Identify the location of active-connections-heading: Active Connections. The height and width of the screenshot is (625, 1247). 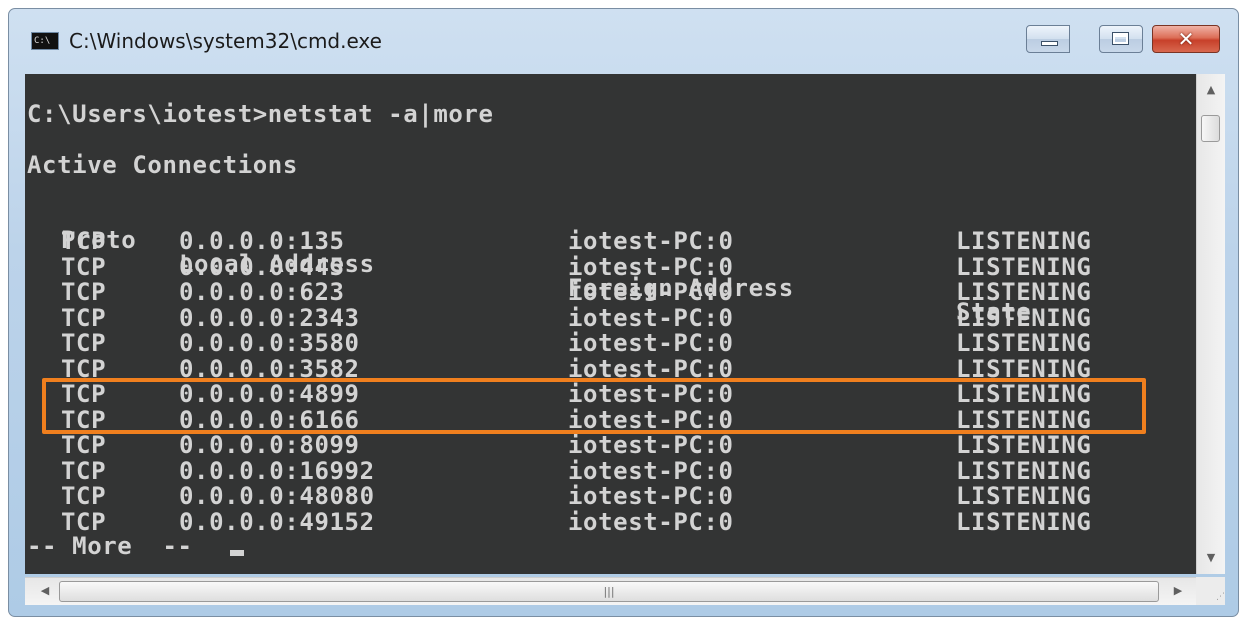
(162, 165).